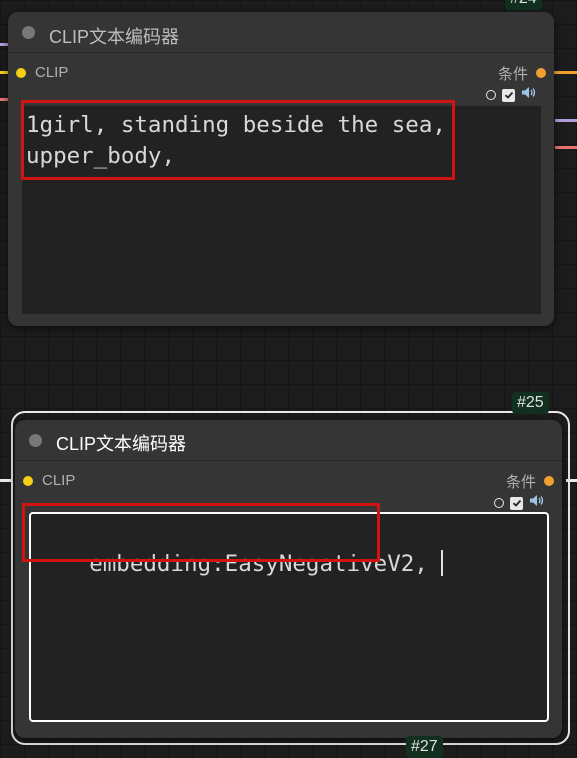 This screenshot has height=758, width=577. What do you see at coordinates (4, 44) in the screenshot?
I see `wire-clip-purple` at bounding box center [4, 44].